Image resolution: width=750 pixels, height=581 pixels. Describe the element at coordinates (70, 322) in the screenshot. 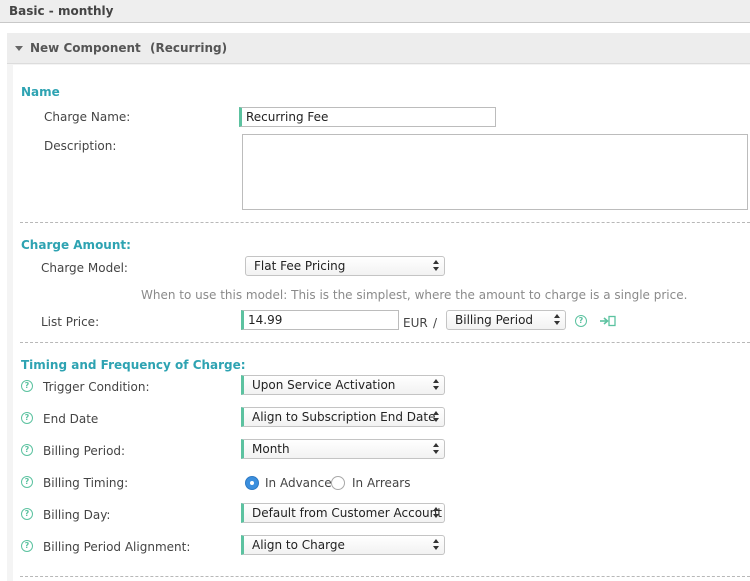

I see `list-price-label: List Price:` at that location.